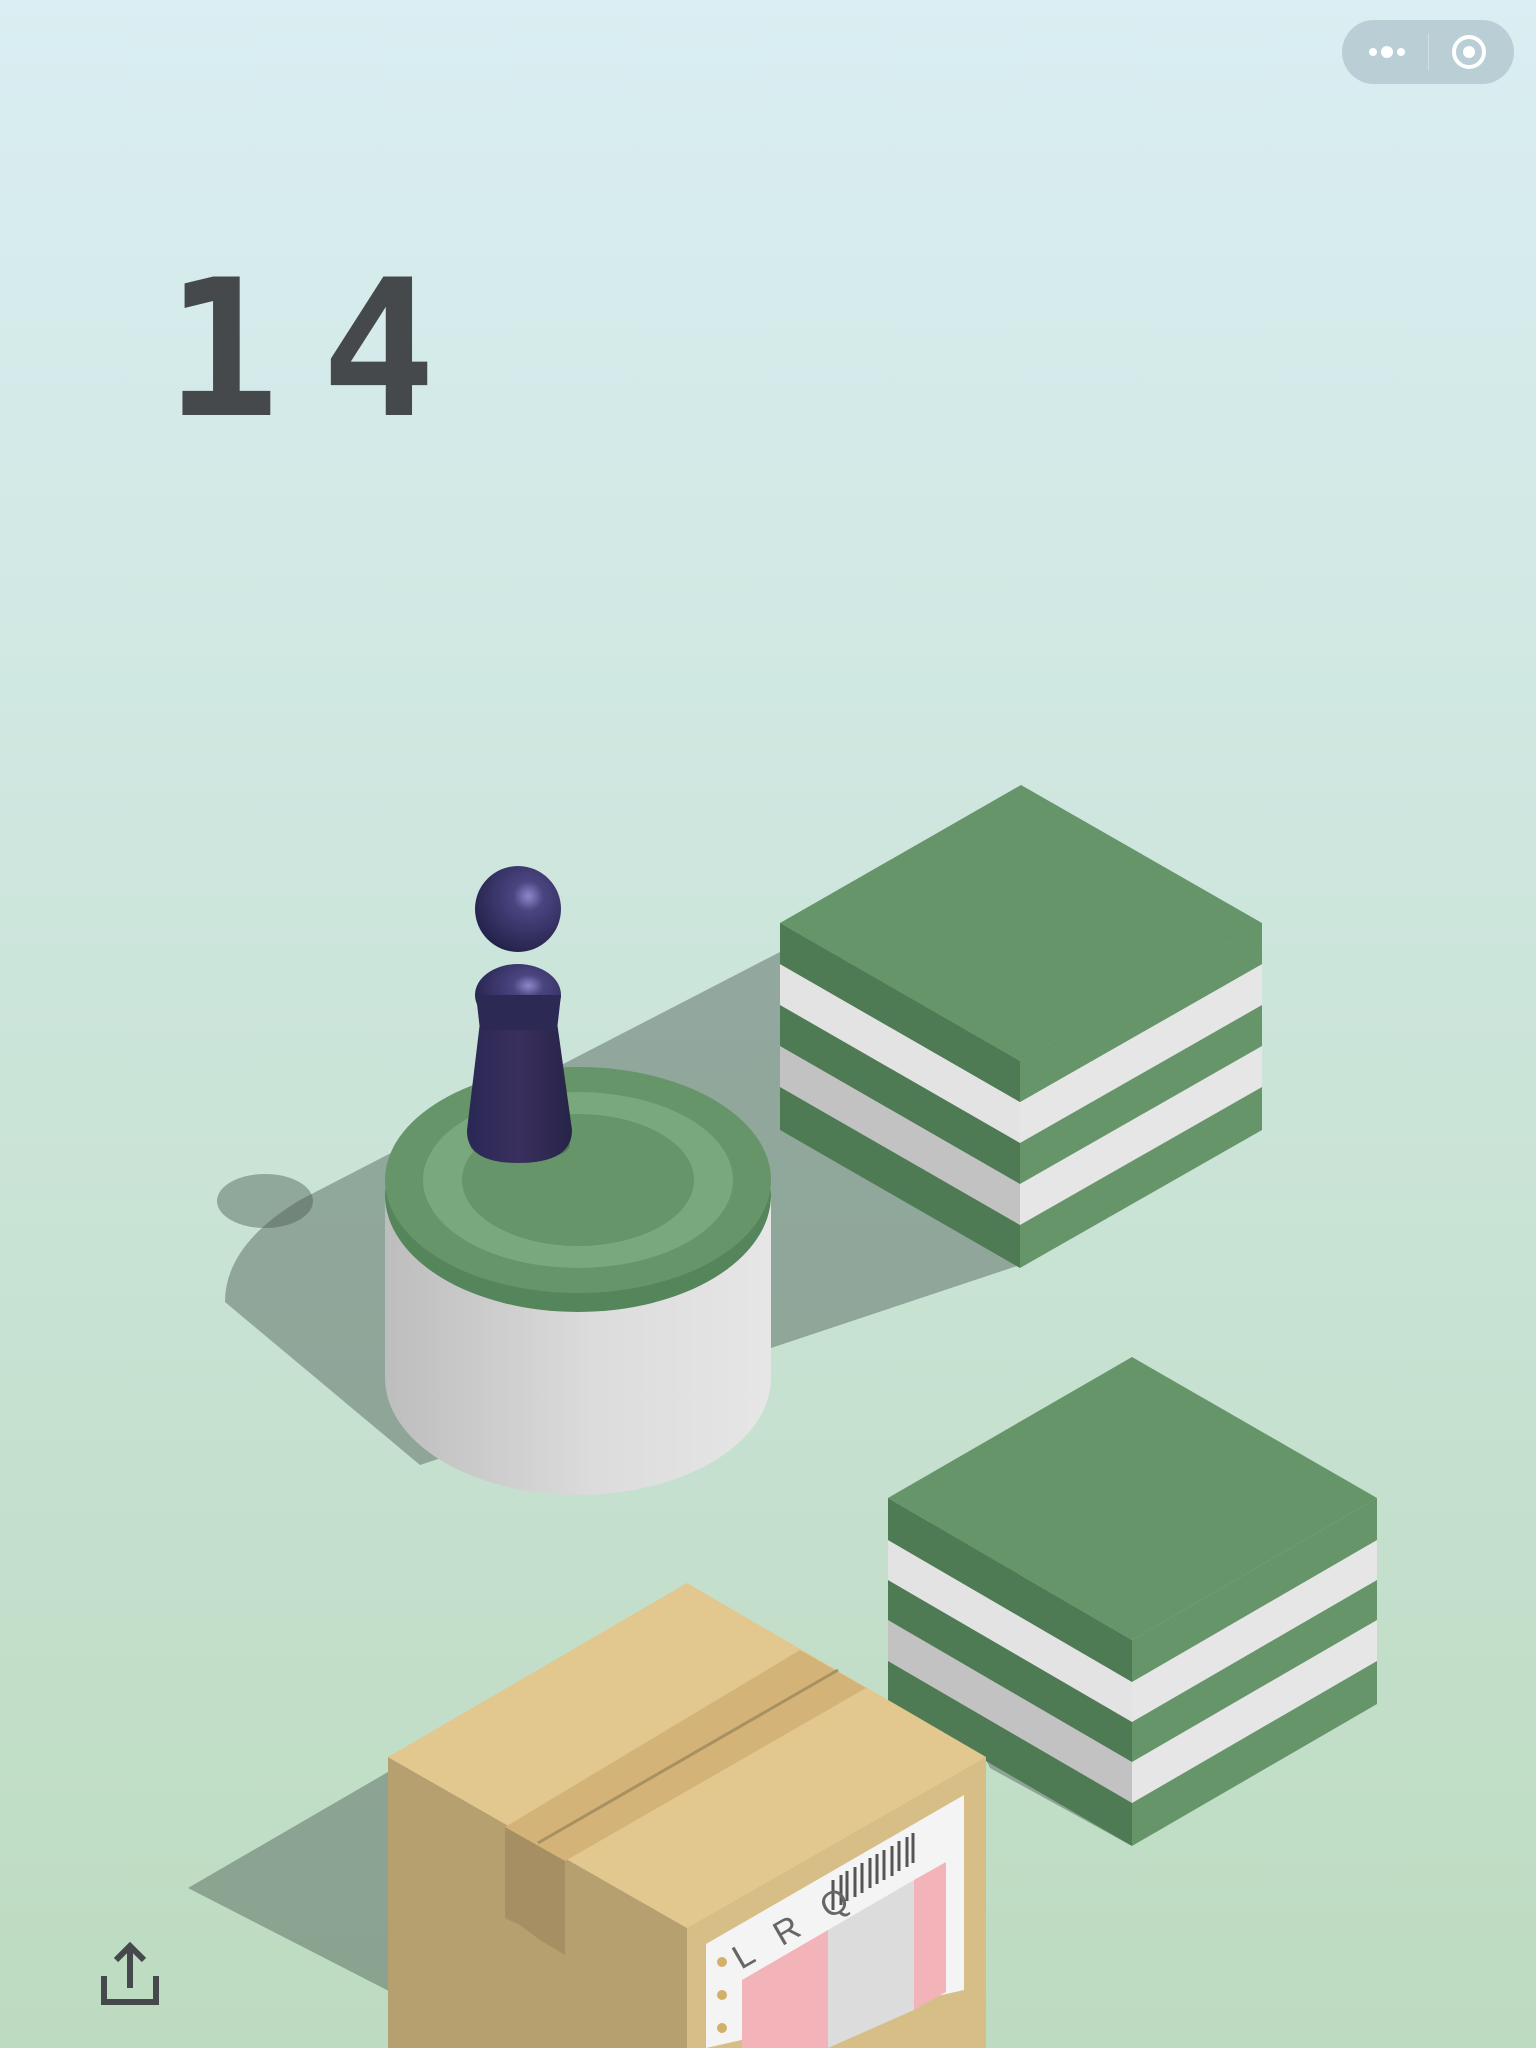 The image size is (1536, 2048). I want to click on share-upload-icon, so click(130, 1973).